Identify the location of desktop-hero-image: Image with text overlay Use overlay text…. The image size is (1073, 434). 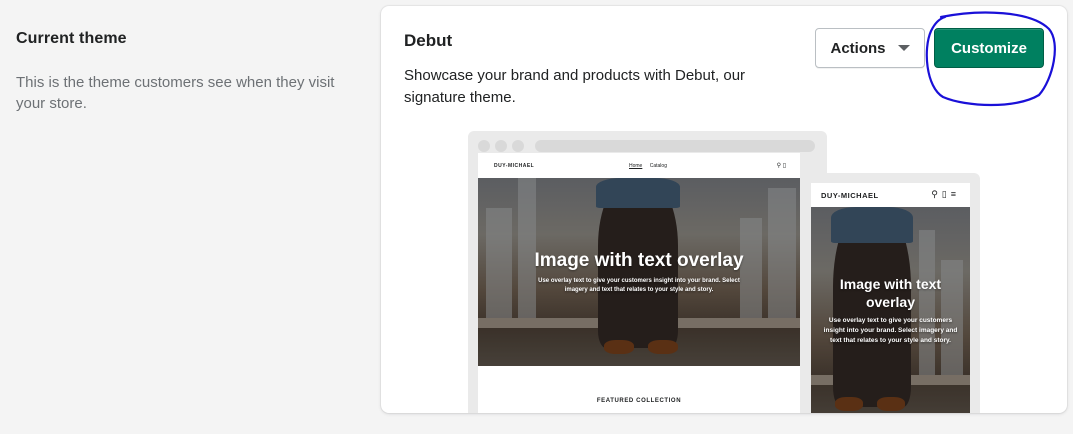
(639, 272).